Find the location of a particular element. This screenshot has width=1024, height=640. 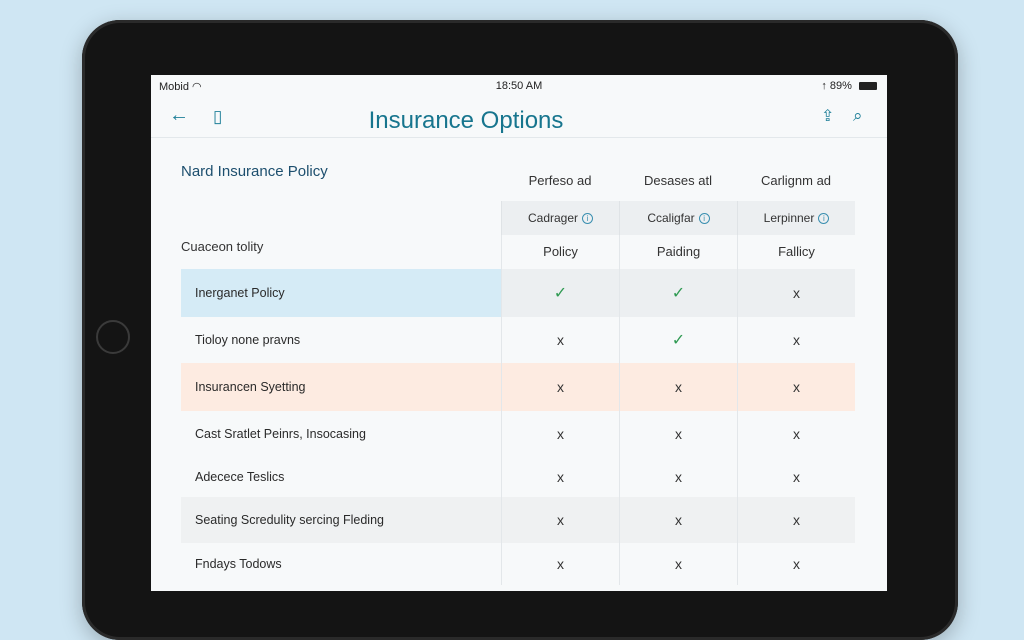

row-label: Tioloy none pravns is located at coordinates (248, 339).